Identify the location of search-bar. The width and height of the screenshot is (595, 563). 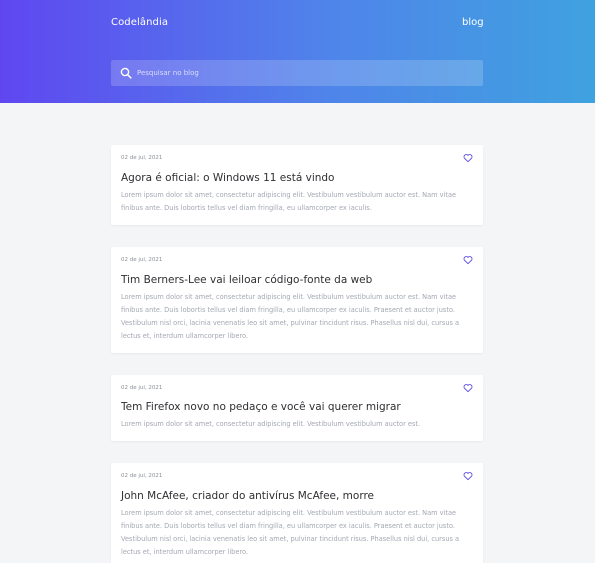
(297, 73).